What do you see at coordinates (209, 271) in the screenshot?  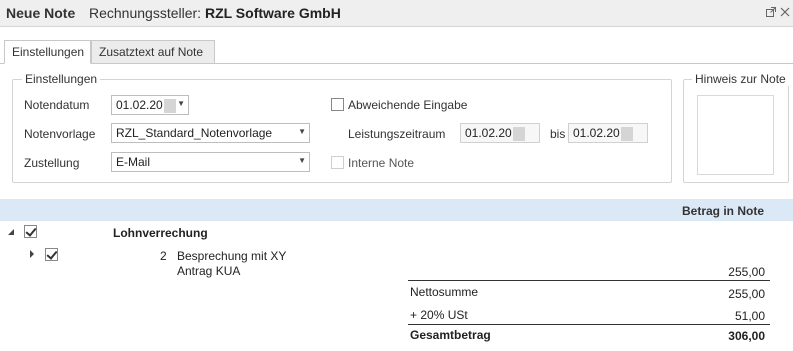 I see `item-description-line2: Antrag KUA` at bounding box center [209, 271].